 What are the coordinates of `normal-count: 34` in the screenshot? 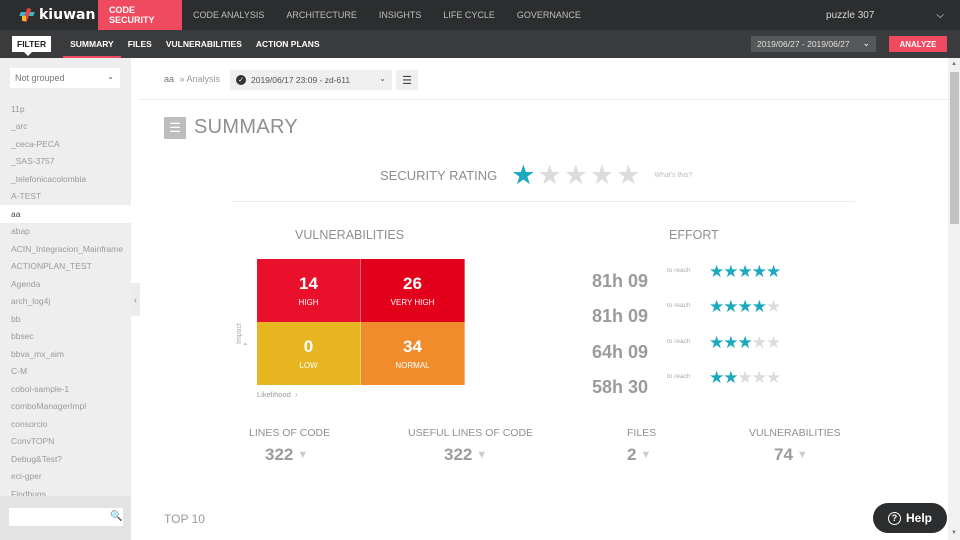 It's located at (412, 346).